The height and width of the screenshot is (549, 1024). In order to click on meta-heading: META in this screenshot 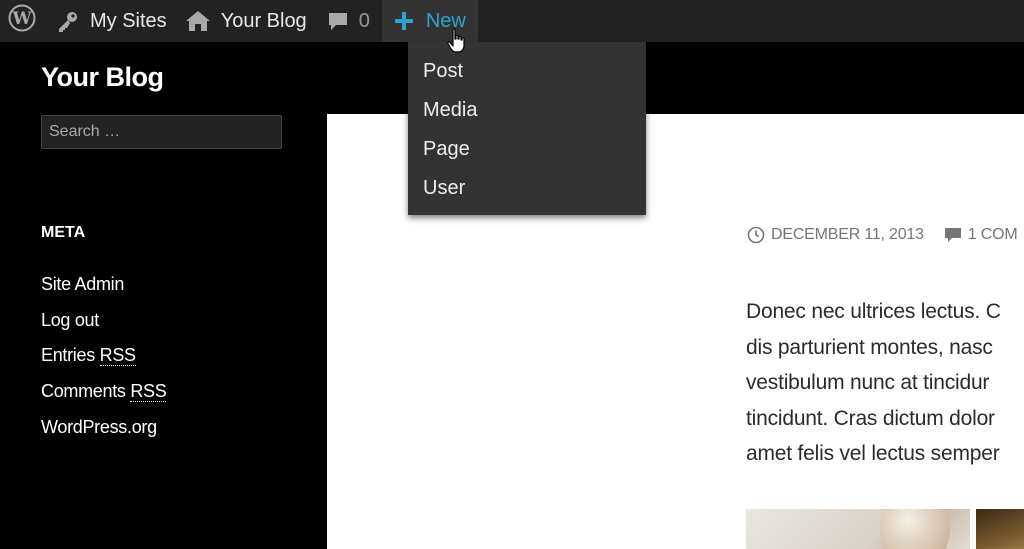, I will do `click(63, 232)`.